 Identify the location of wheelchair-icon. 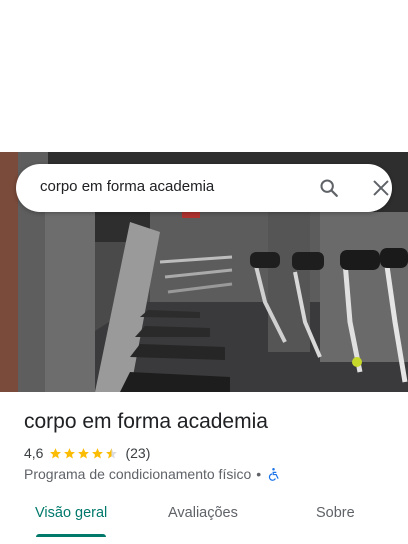
(273, 474).